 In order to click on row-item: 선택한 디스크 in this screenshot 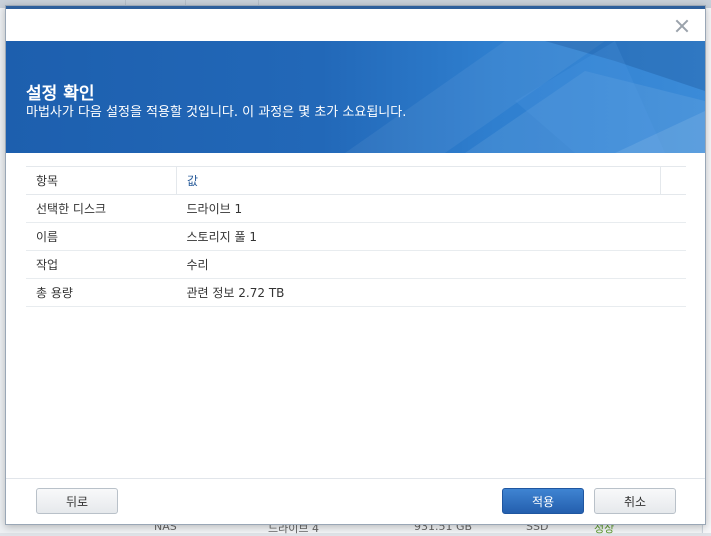, I will do `click(101, 208)`.